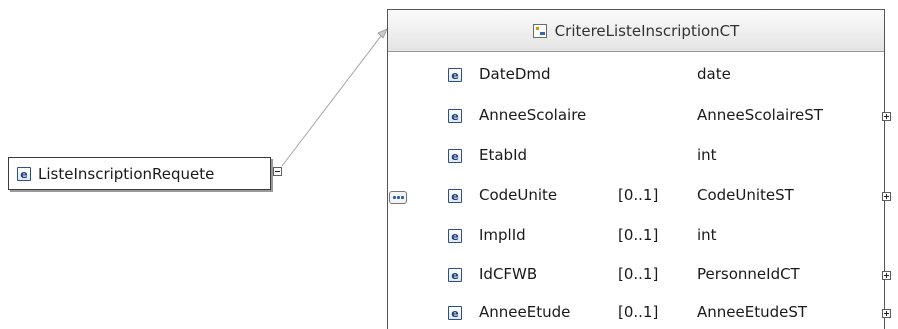  I want to click on element-name: AnneeScolaire, so click(533, 115).